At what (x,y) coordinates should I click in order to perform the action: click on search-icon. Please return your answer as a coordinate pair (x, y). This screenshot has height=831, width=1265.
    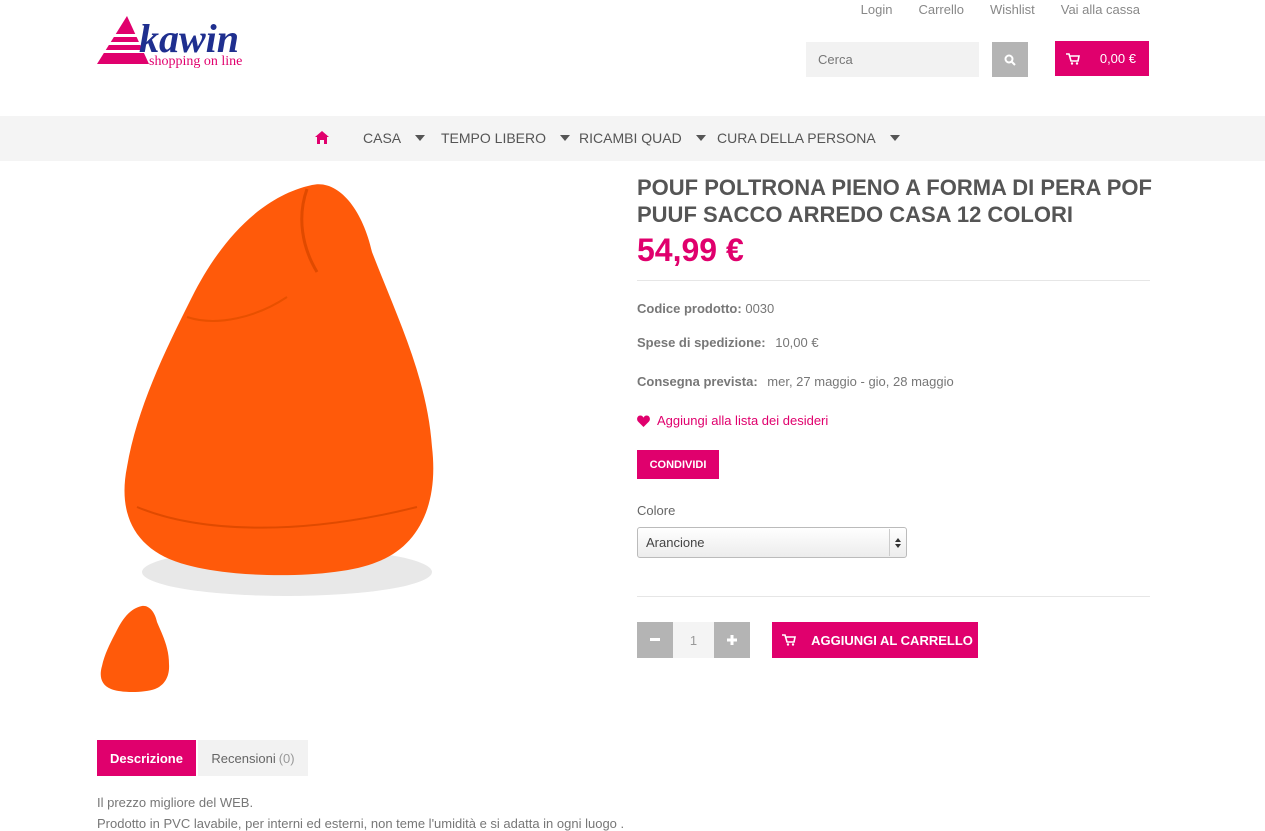
    Looking at the image, I should click on (1010, 60).